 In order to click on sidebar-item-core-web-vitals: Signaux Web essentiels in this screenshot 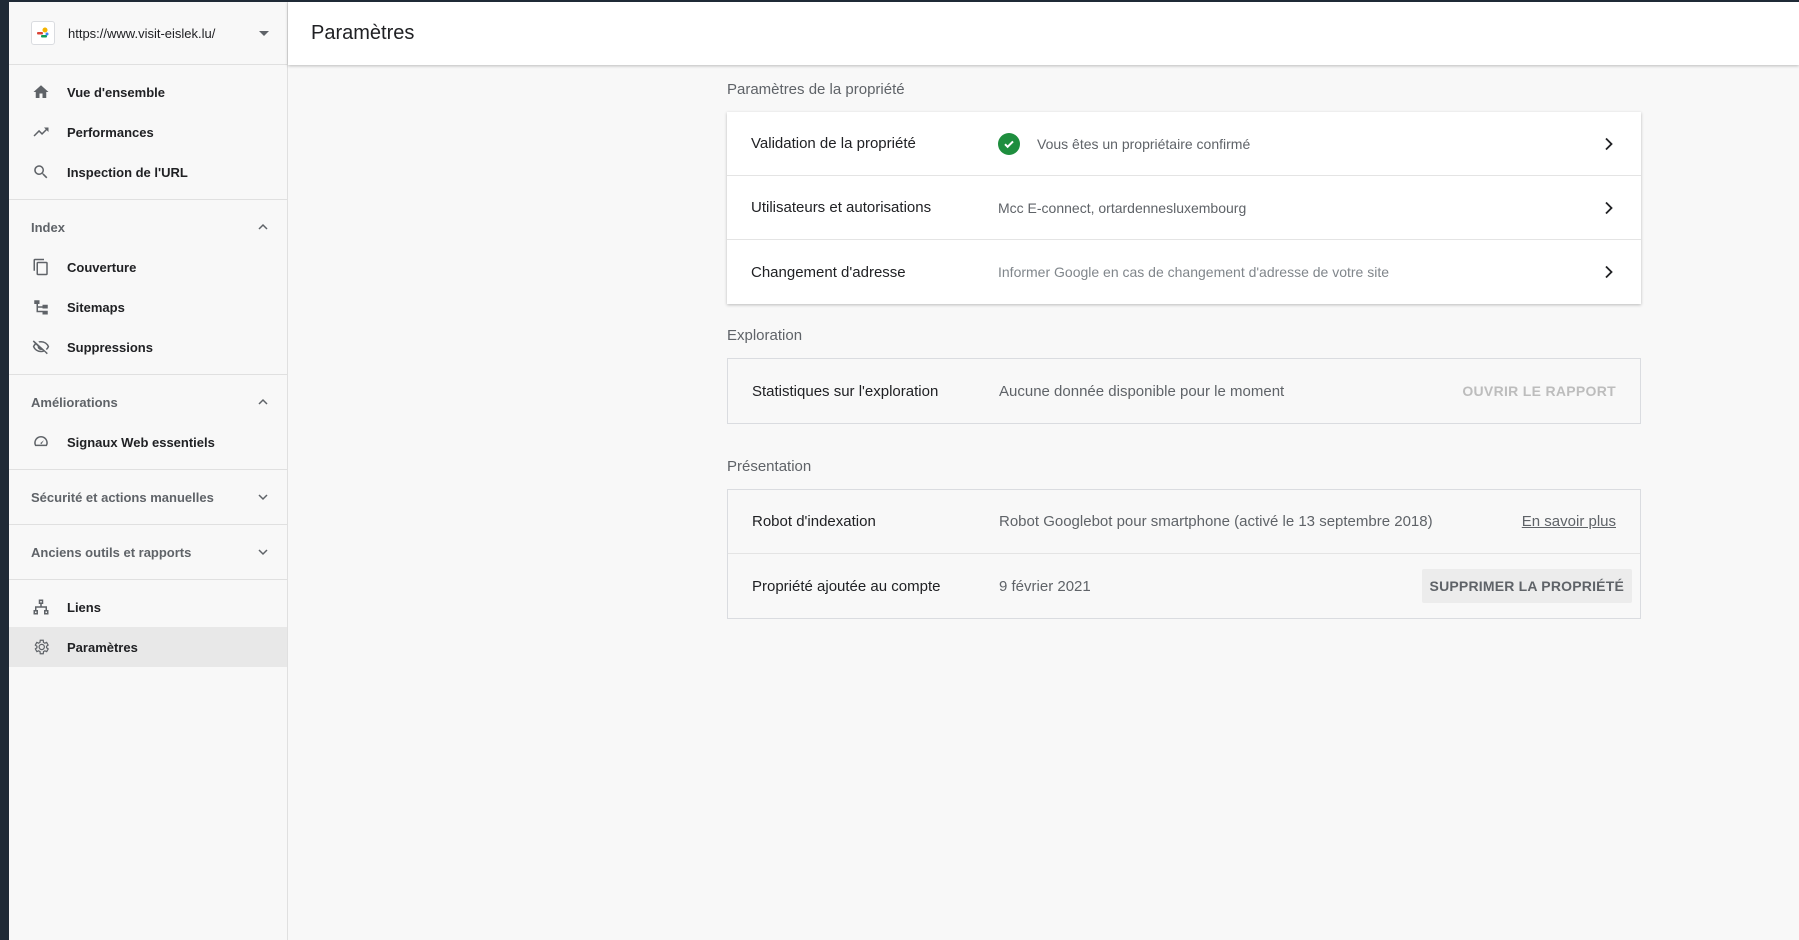, I will do `click(148, 442)`.